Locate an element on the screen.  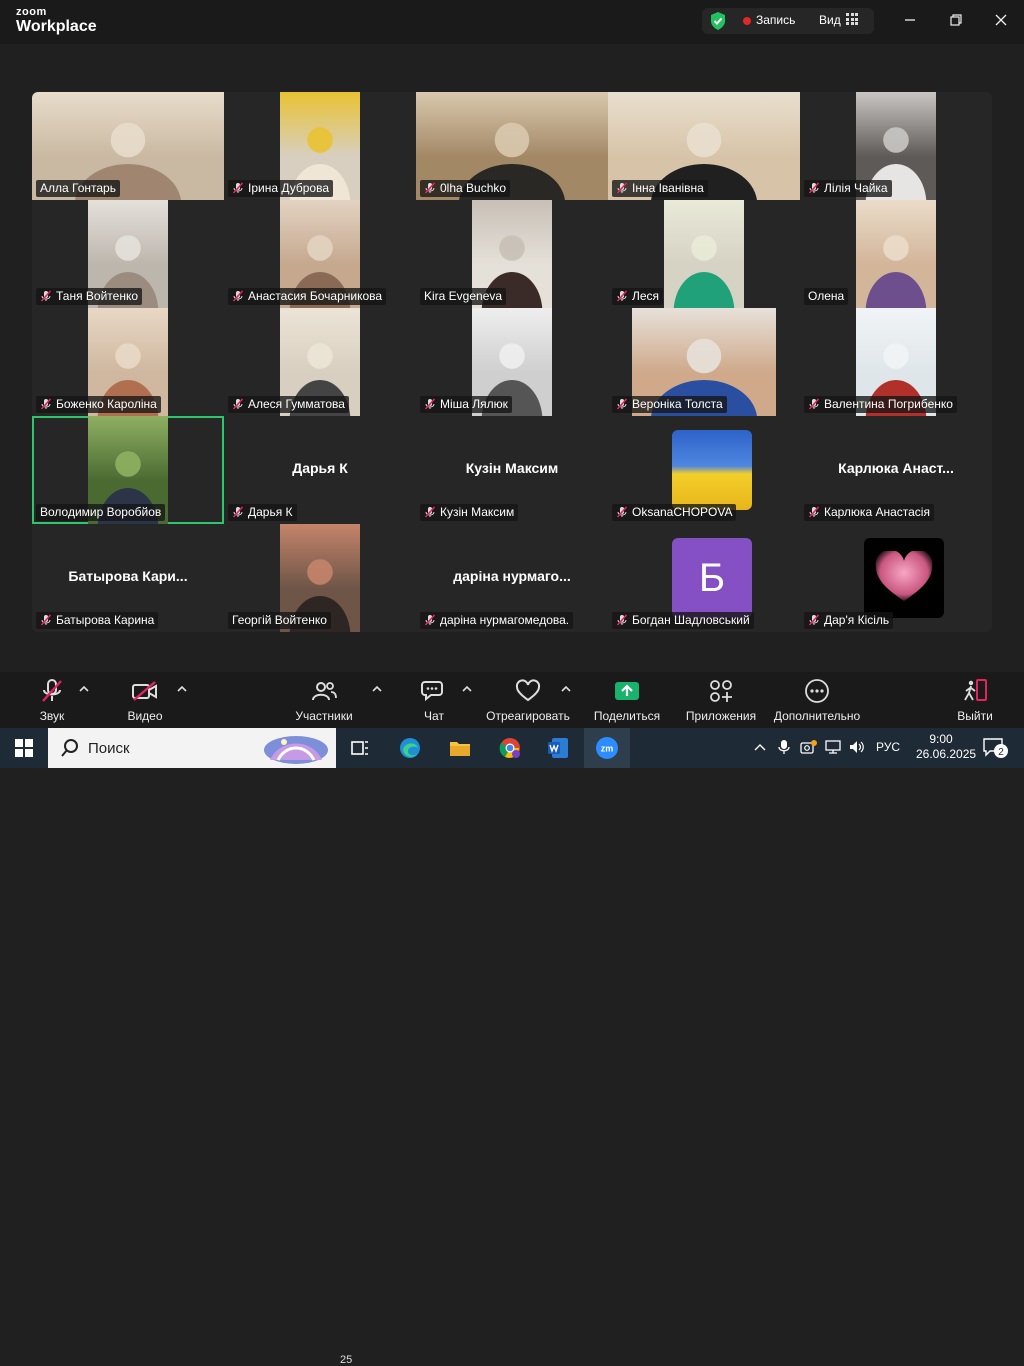
participant-tile: Кузін Максим Кузін Максим is located at coordinates (512, 470).